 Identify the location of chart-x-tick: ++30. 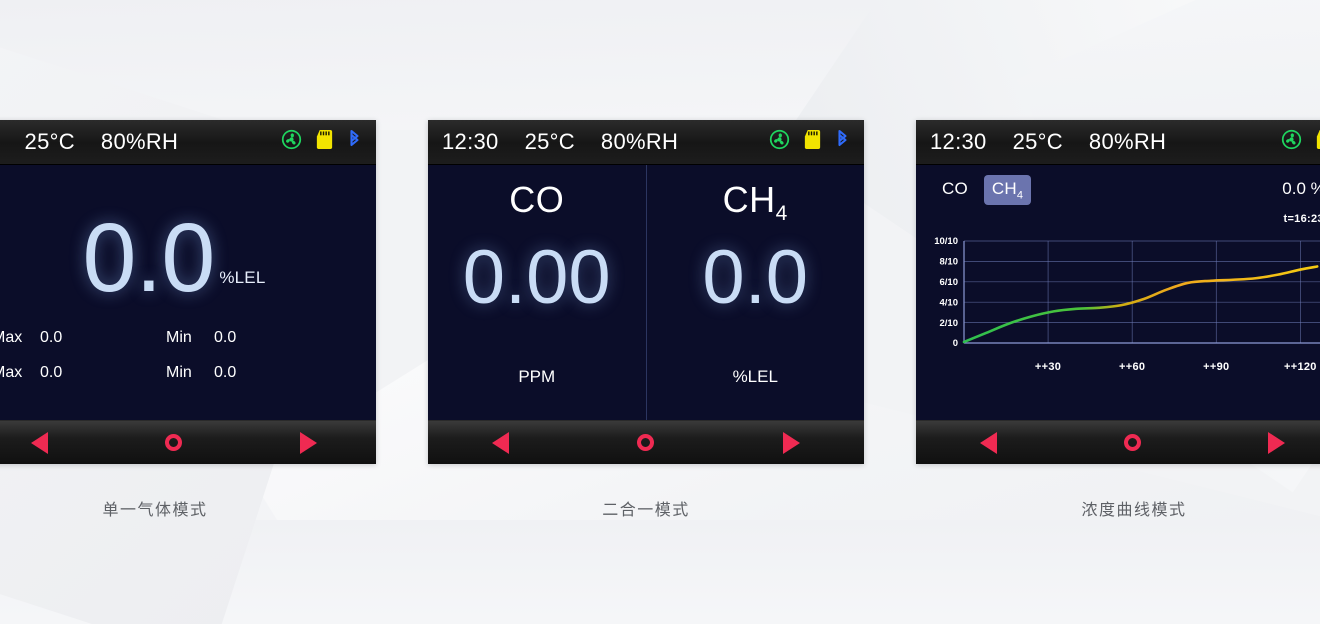
(1048, 367).